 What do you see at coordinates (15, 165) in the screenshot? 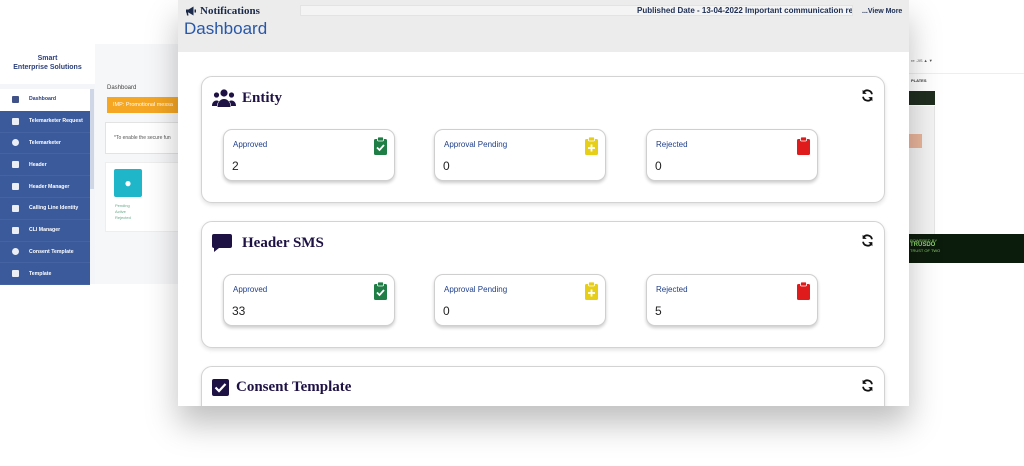
I see `header-icon` at bounding box center [15, 165].